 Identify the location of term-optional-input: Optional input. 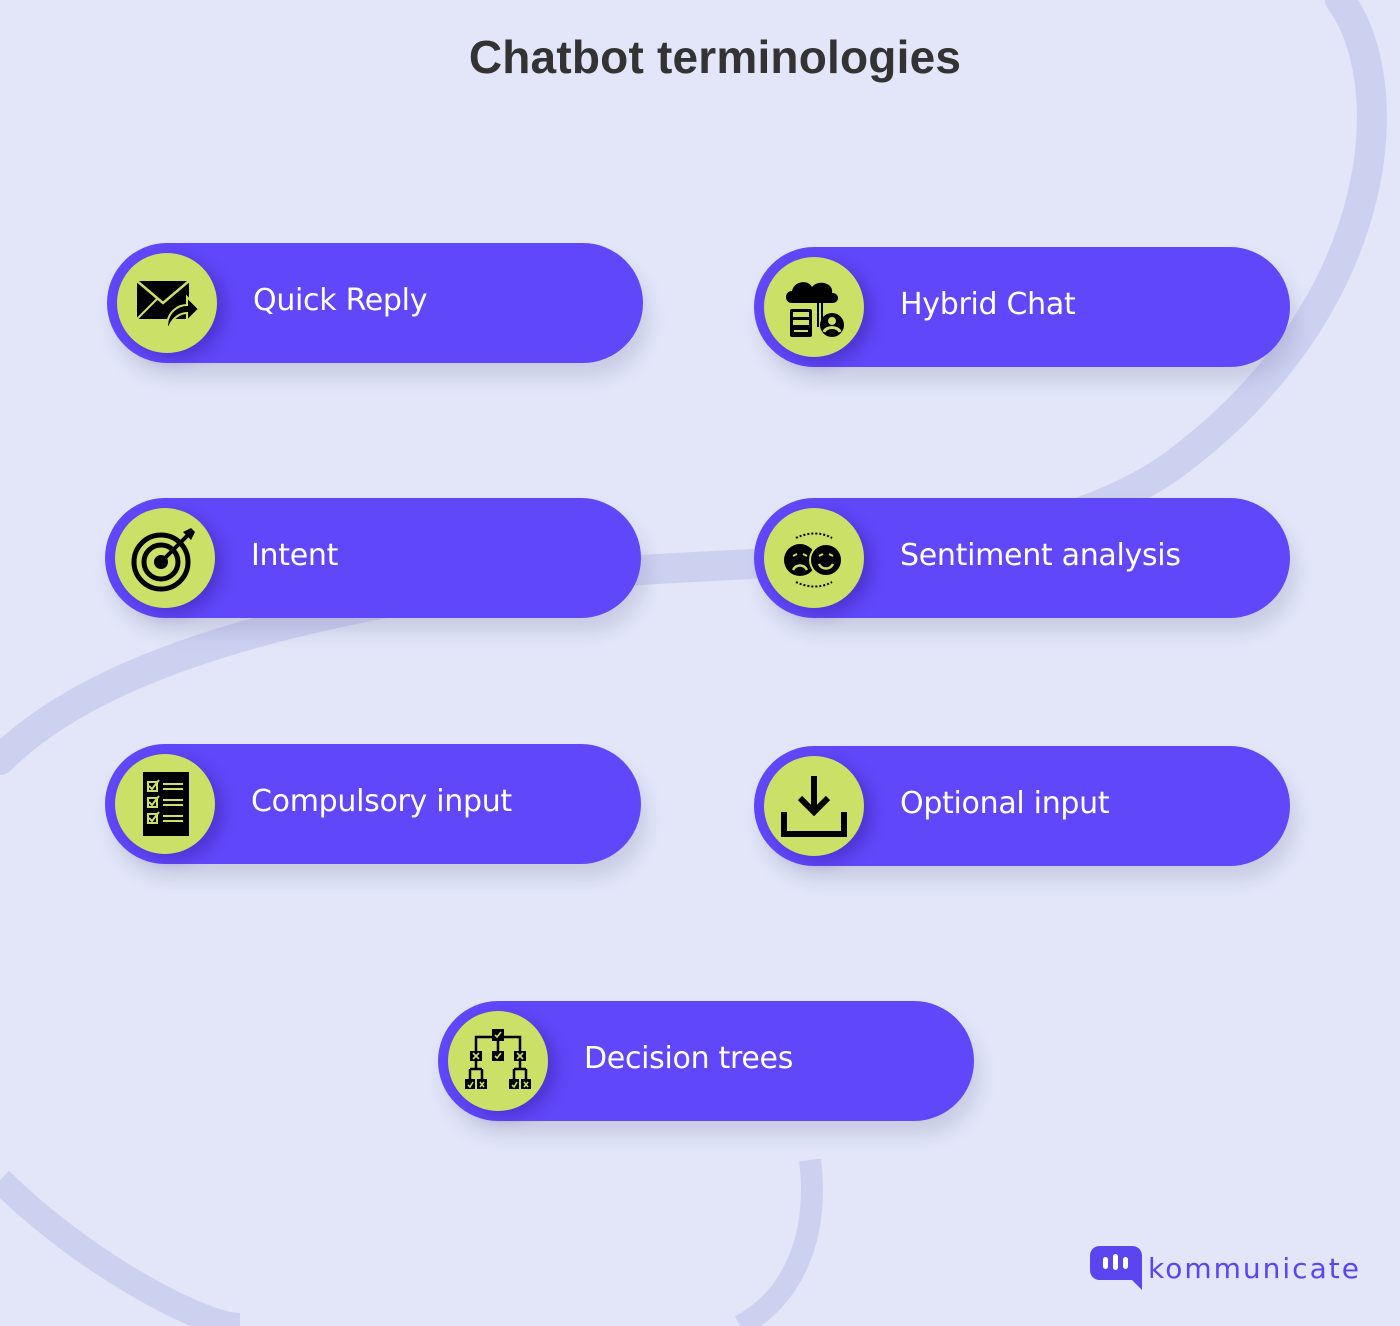
(1022, 806).